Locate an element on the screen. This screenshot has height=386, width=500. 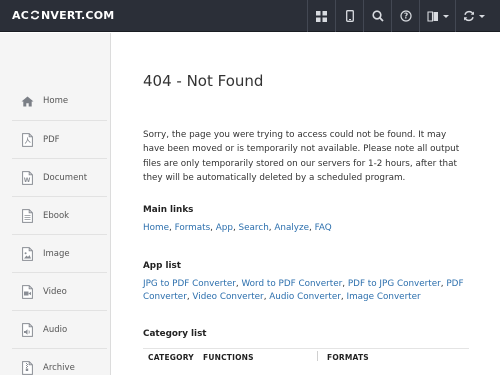
language-book-icon is located at coordinates (432, 16).